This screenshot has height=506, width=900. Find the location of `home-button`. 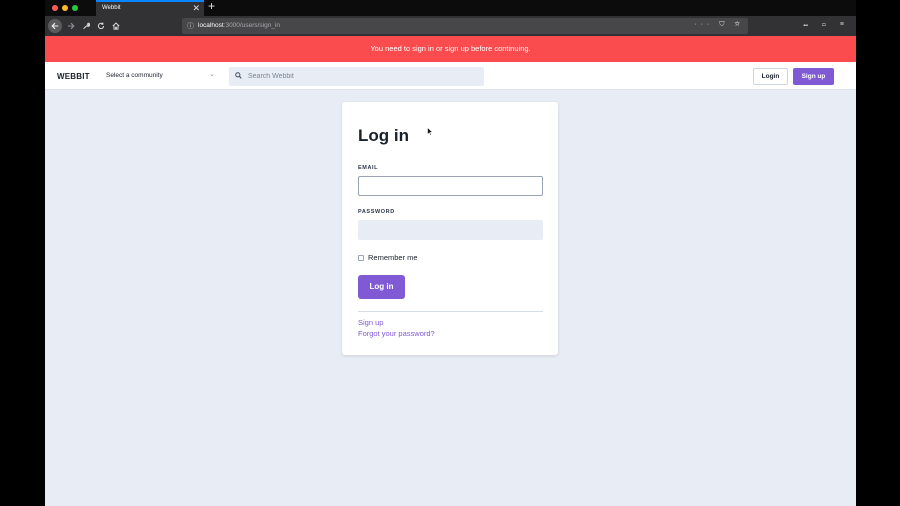

home-button is located at coordinates (116, 26).